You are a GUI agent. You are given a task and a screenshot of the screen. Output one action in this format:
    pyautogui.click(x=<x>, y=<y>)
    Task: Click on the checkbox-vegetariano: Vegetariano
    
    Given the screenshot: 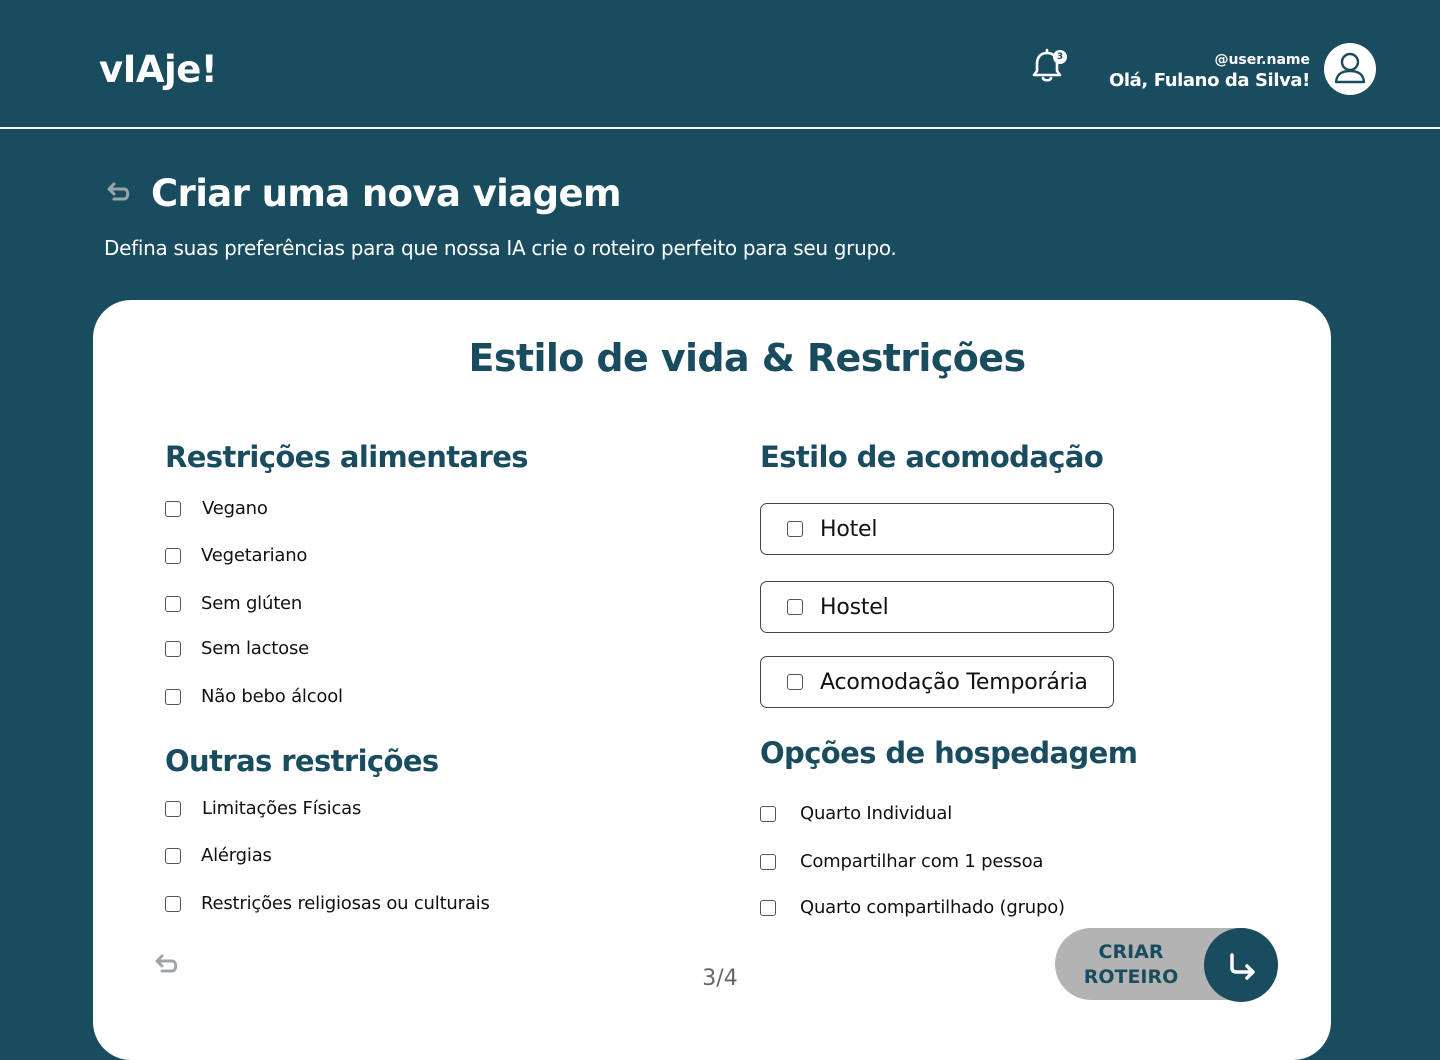 What is the action you would take?
    pyautogui.click(x=236, y=555)
    